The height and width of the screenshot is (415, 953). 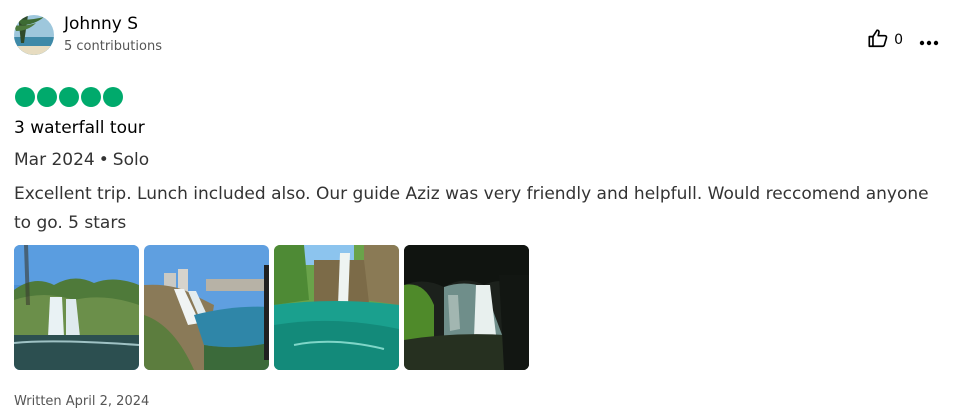 I want to click on trip-date: Mar 2024, so click(x=54, y=160).